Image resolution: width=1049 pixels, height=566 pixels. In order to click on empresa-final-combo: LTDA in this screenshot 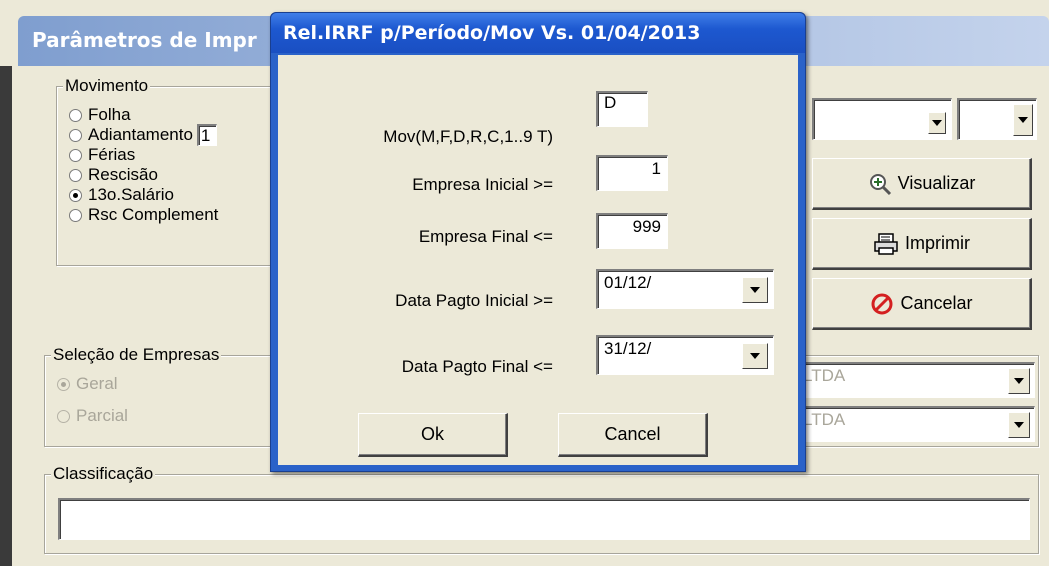, I will do `click(915, 424)`.